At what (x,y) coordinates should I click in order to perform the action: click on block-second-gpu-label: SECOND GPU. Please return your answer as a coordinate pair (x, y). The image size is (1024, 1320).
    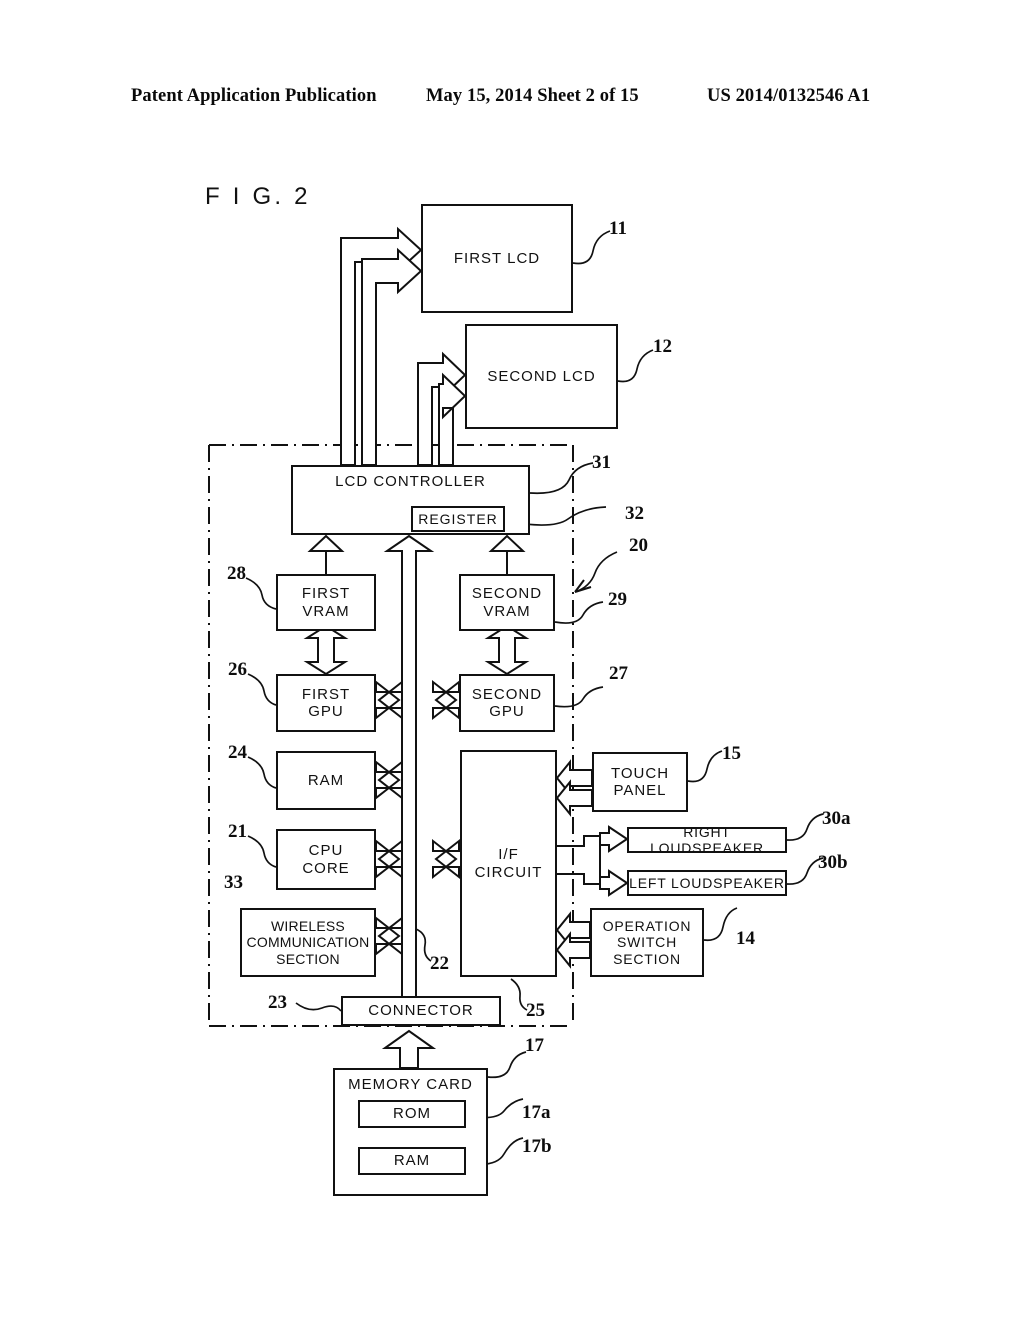
    Looking at the image, I should click on (507, 702).